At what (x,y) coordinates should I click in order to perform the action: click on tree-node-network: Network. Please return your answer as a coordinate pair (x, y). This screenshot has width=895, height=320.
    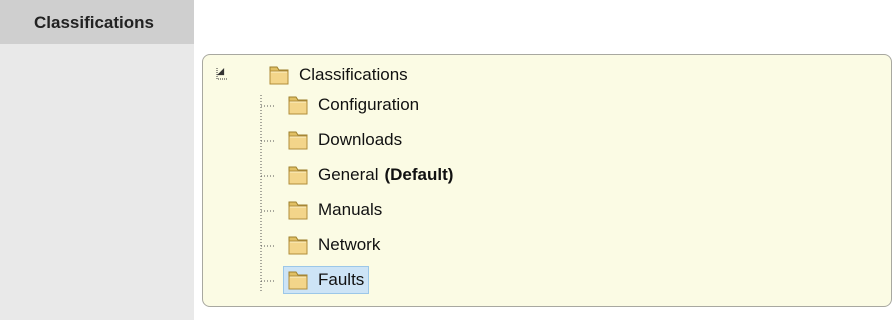
    Looking at the image, I should click on (334, 245).